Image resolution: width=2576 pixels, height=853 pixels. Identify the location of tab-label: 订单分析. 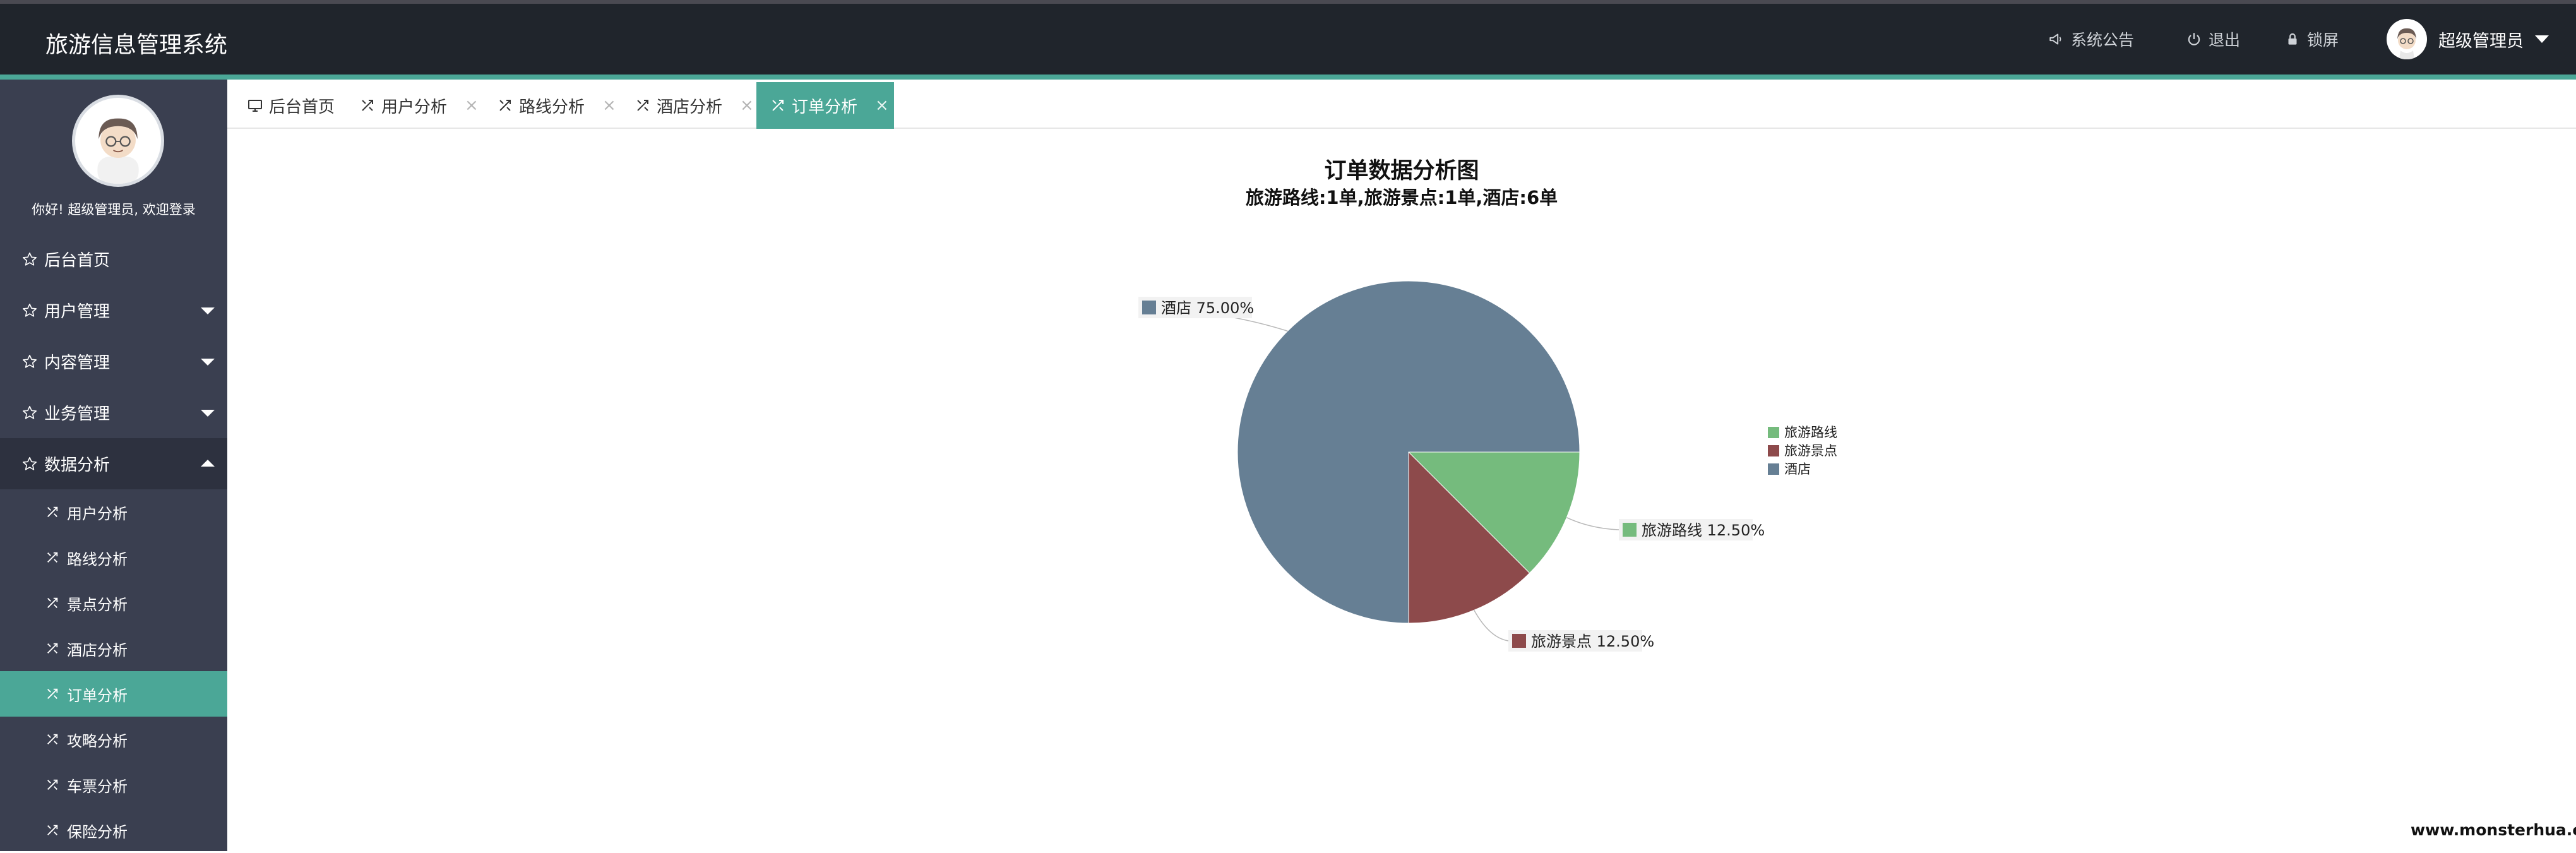
(825, 107).